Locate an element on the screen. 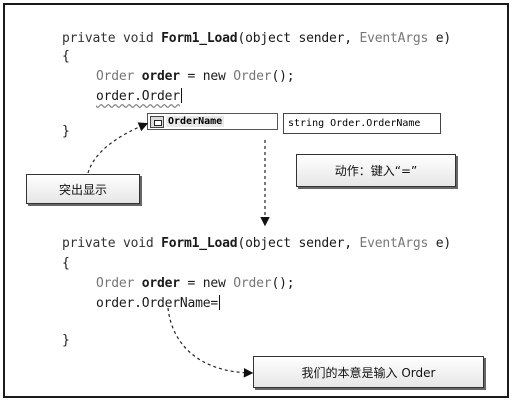 The width and height of the screenshot is (515, 404). arrow-to-intellisense is located at coordinates (118, 148).